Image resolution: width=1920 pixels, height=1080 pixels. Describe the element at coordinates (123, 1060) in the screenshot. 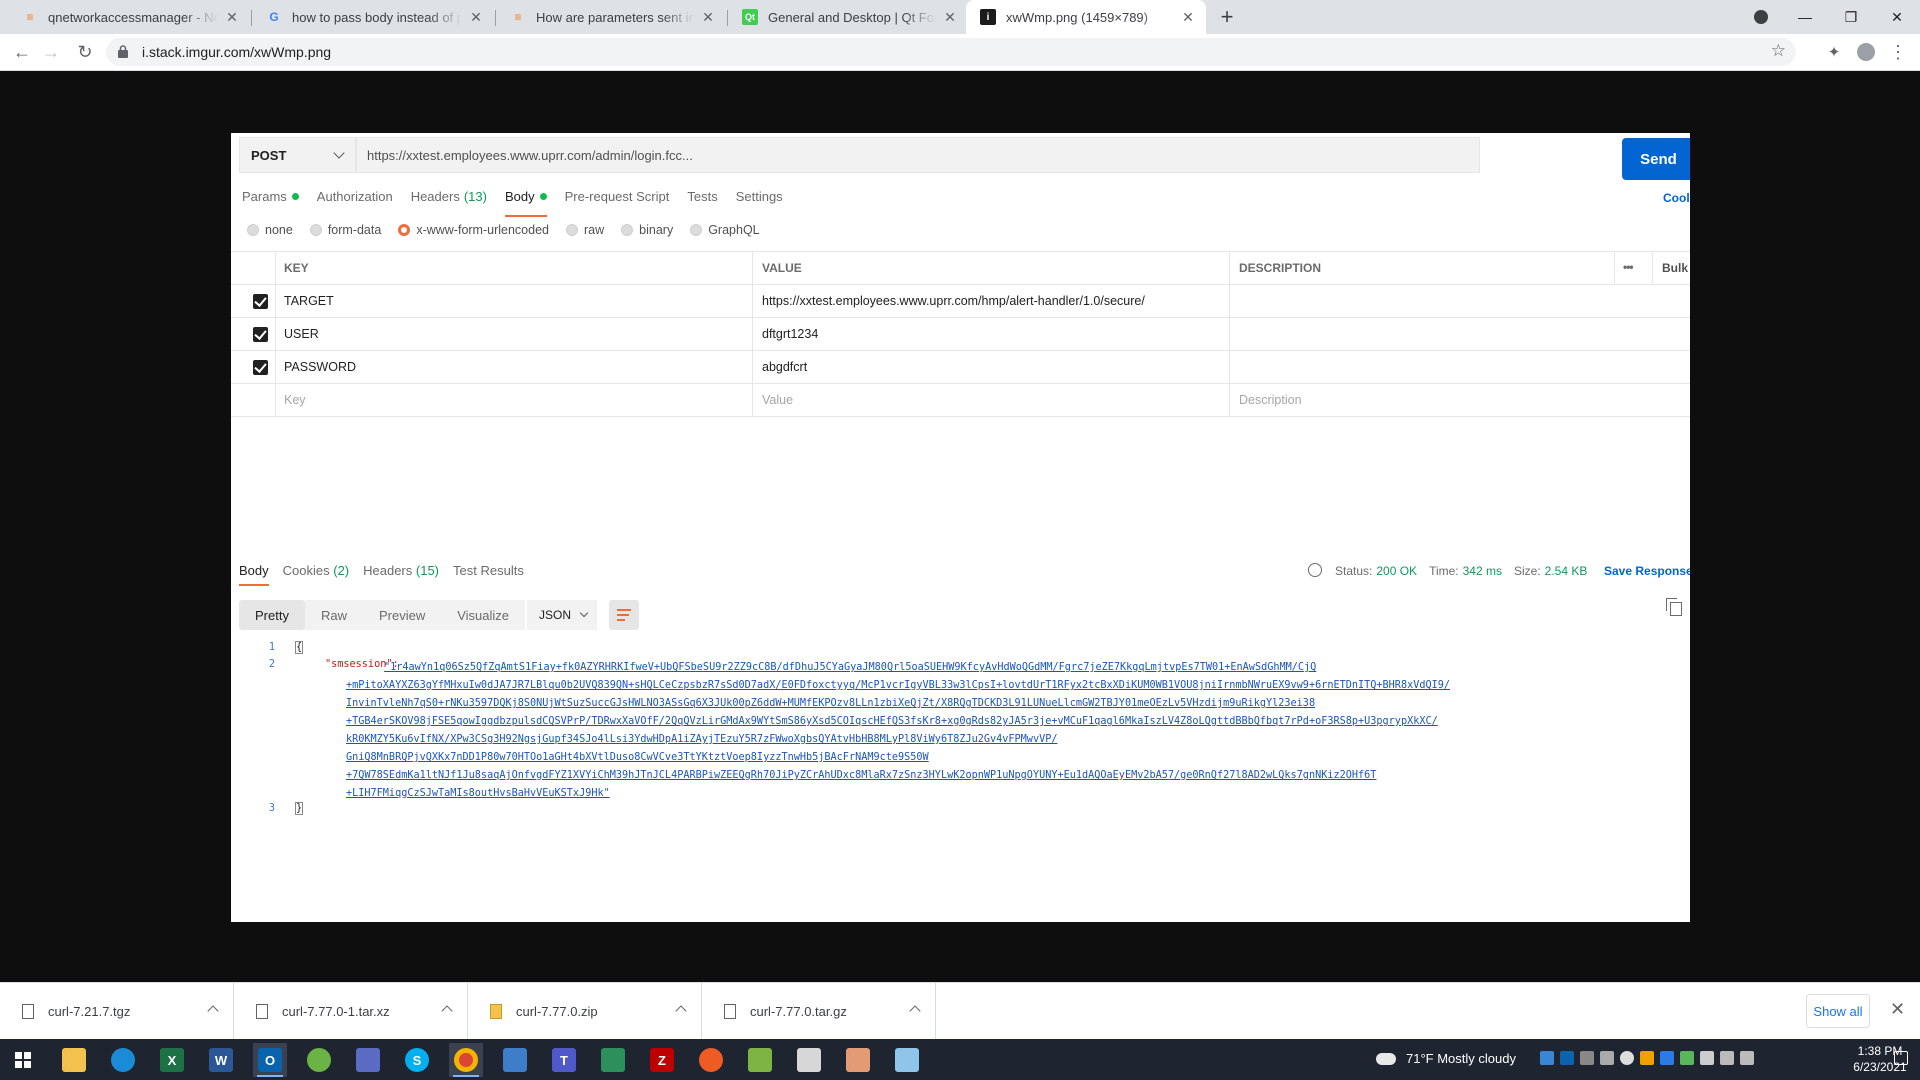

I see `edge-icon` at that location.